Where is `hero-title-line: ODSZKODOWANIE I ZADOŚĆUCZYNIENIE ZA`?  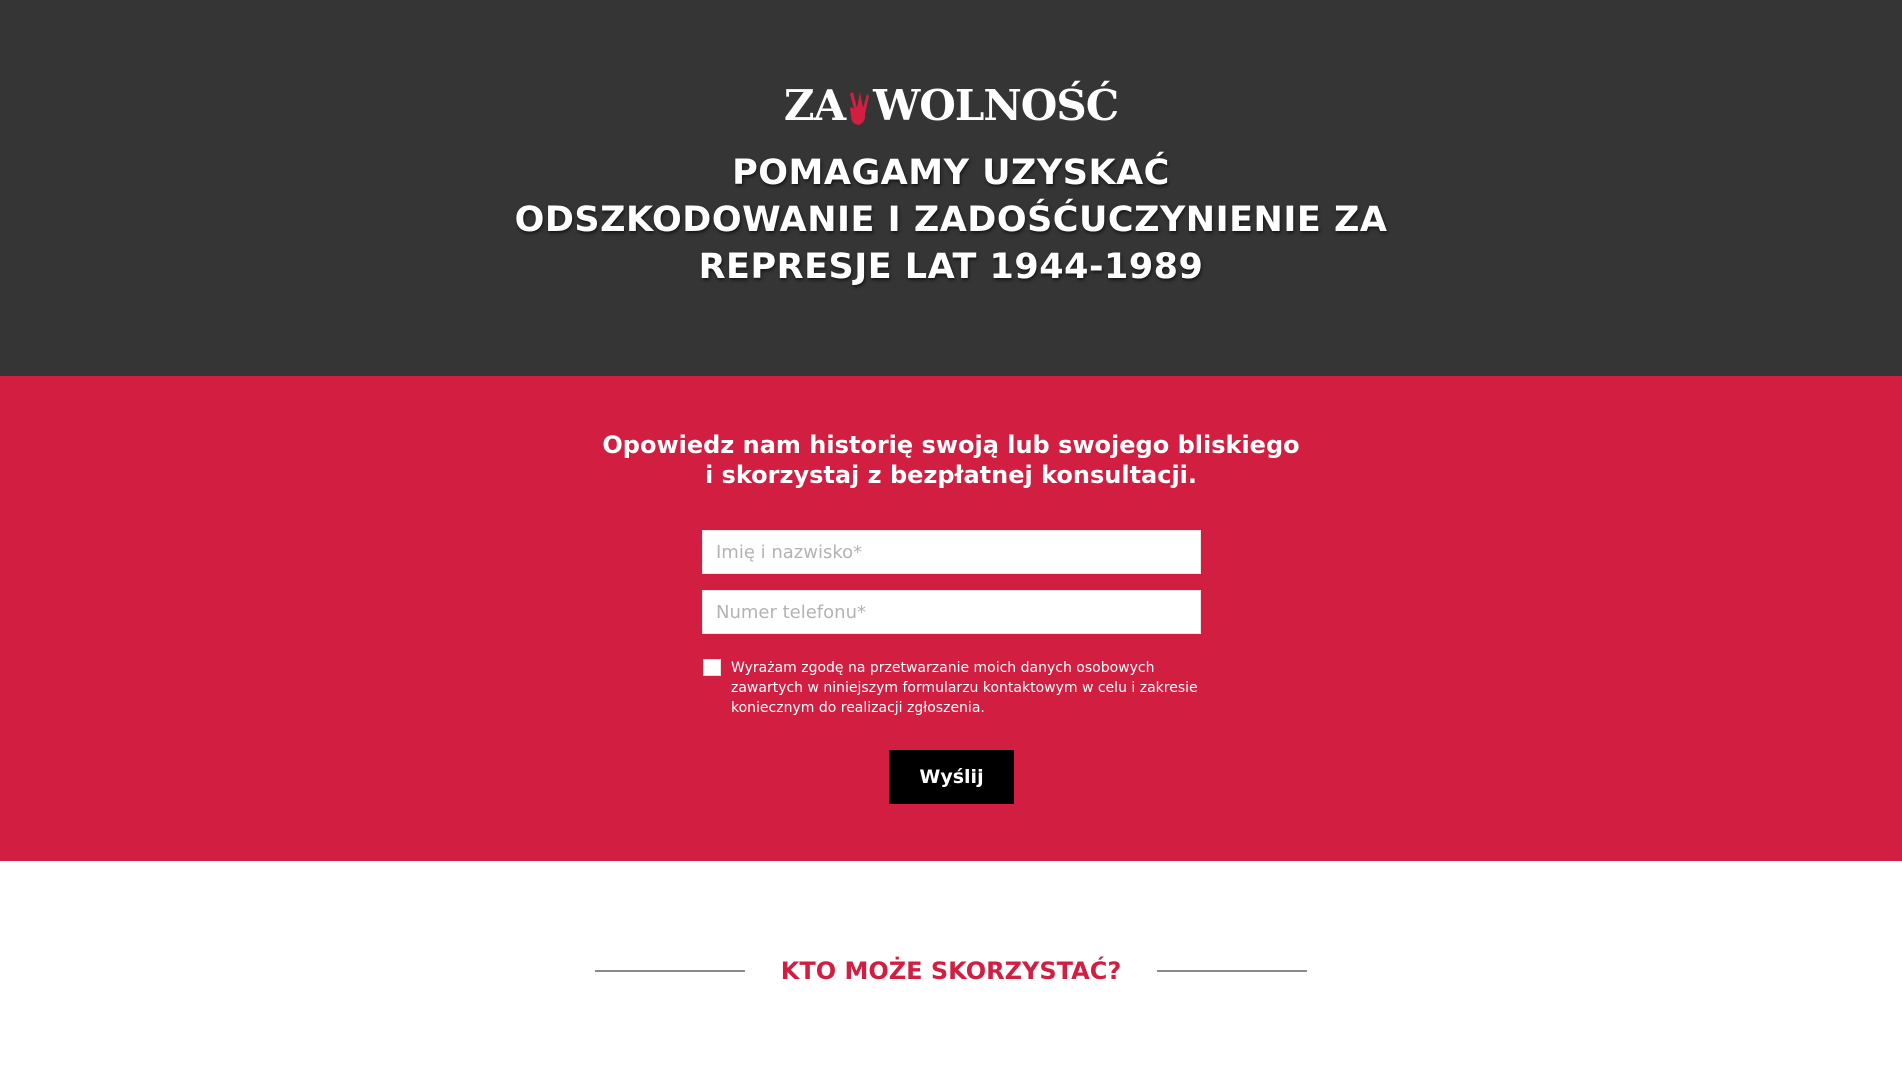 hero-title-line: ODSZKODOWANIE I ZADOŚĆUCZYNIENIE ZA is located at coordinates (951, 220).